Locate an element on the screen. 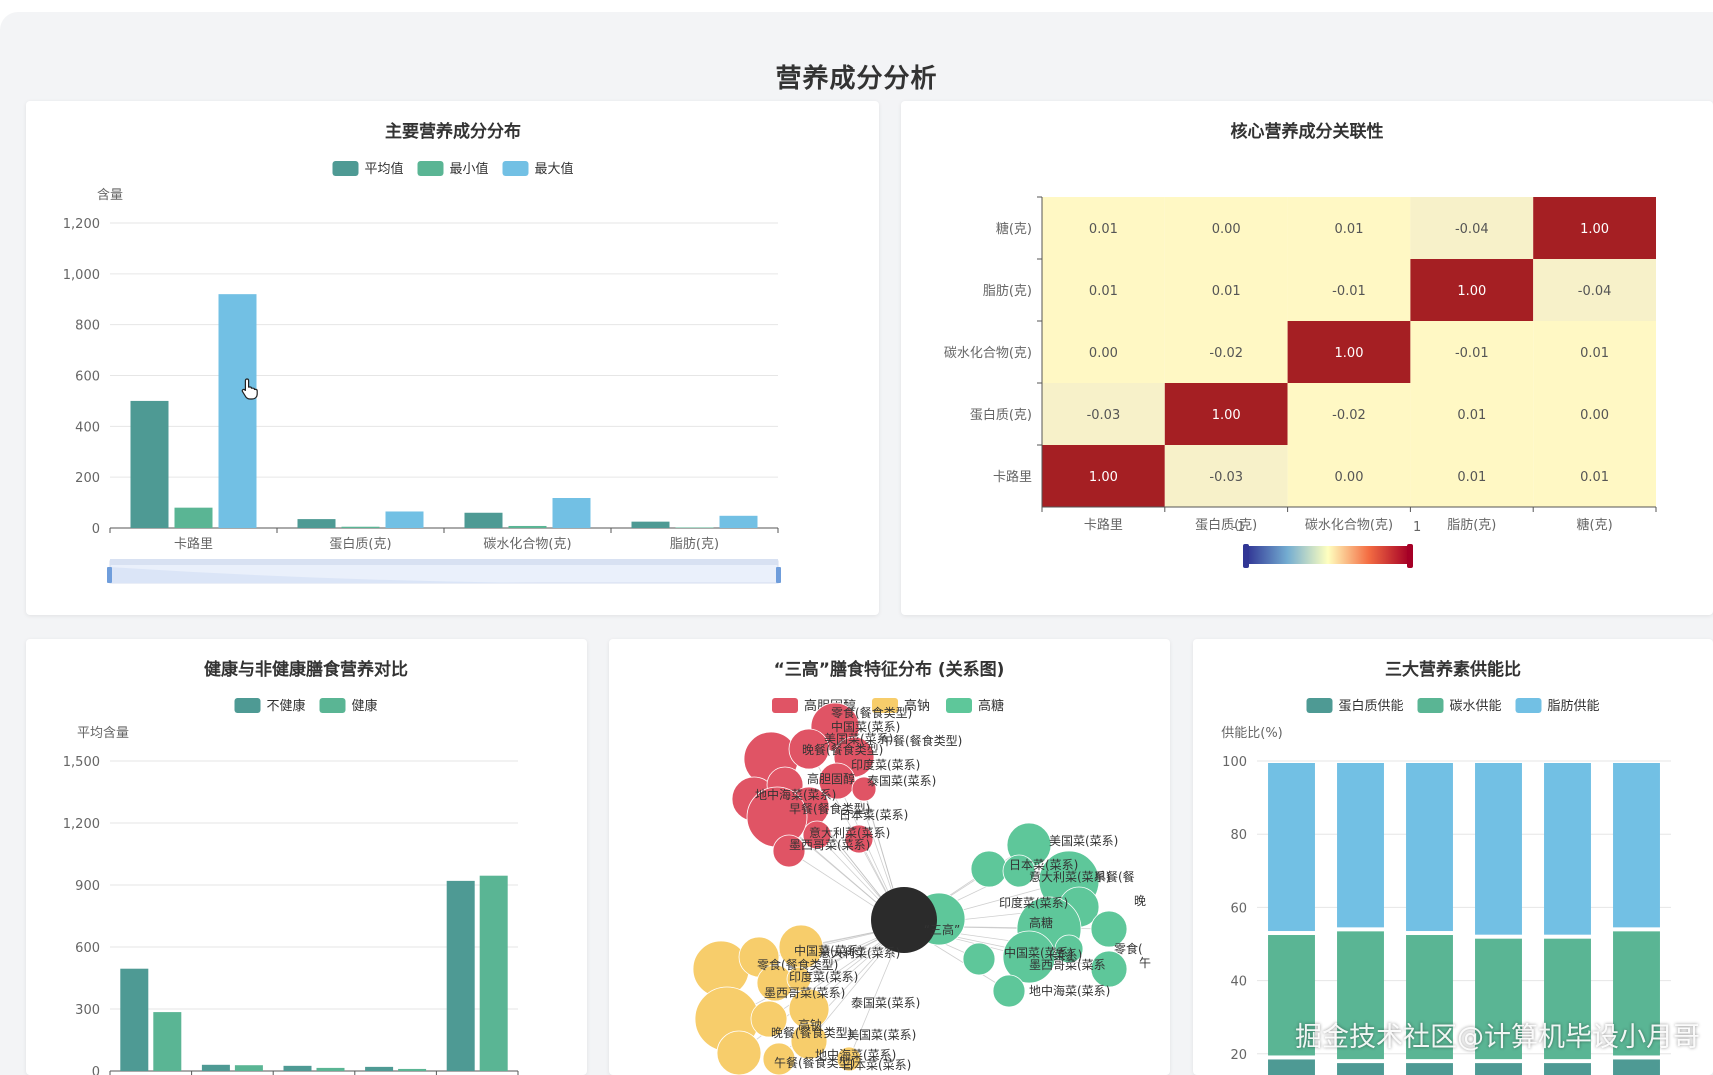 The height and width of the screenshot is (1075, 1713). legend-label: 不健康 is located at coordinates (286, 706).